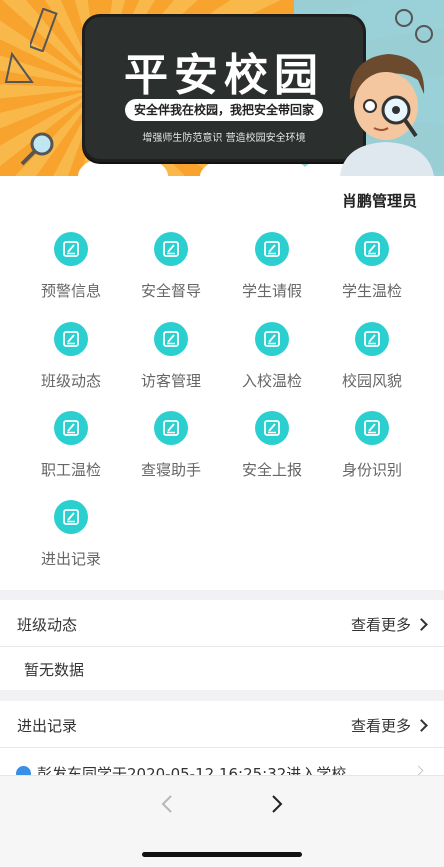 The width and height of the screenshot is (444, 867). Describe the element at coordinates (272, 453) in the screenshot. I see `grid-item-safety-report: 安全上报` at that location.